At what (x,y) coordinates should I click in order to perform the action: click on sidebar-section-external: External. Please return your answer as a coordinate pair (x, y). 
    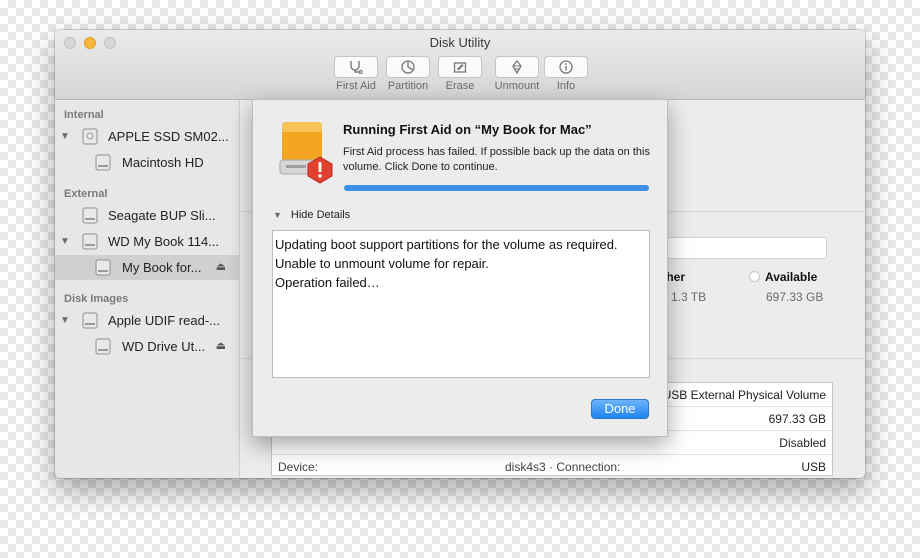
    Looking at the image, I should click on (86, 194).